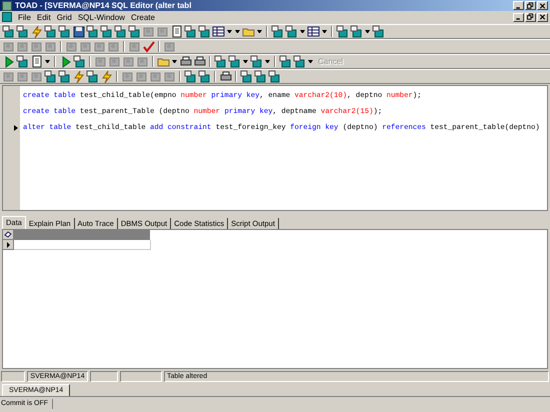 This screenshot has height=412, width=550. I want to click on menu-item: SQL-Window, so click(101, 17).